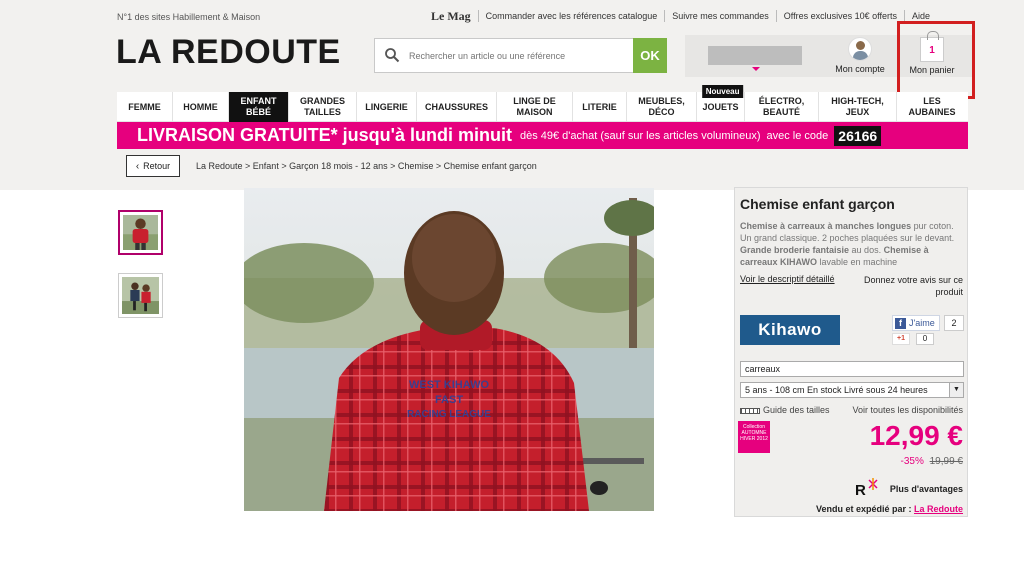 The width and height of the screenshot is (1024, 571). What do you see at coordinates (571, 16) in the screenshot?
I see `top-link-commander: Commander avec les références catalogue` at bounding box center [571, 16].